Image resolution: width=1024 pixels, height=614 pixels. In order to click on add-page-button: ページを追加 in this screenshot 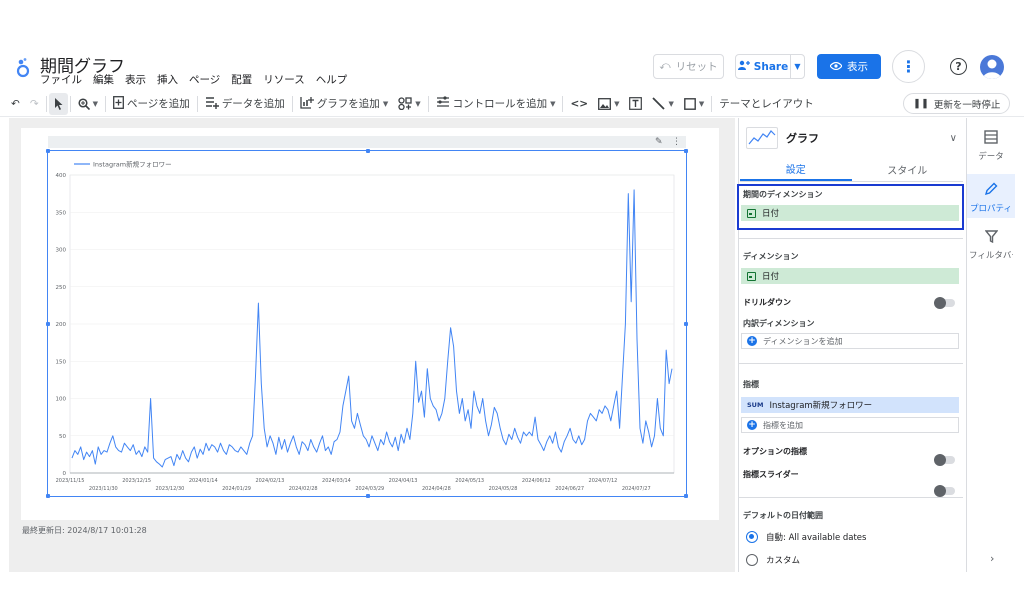, I will do `click(151, 103)`.